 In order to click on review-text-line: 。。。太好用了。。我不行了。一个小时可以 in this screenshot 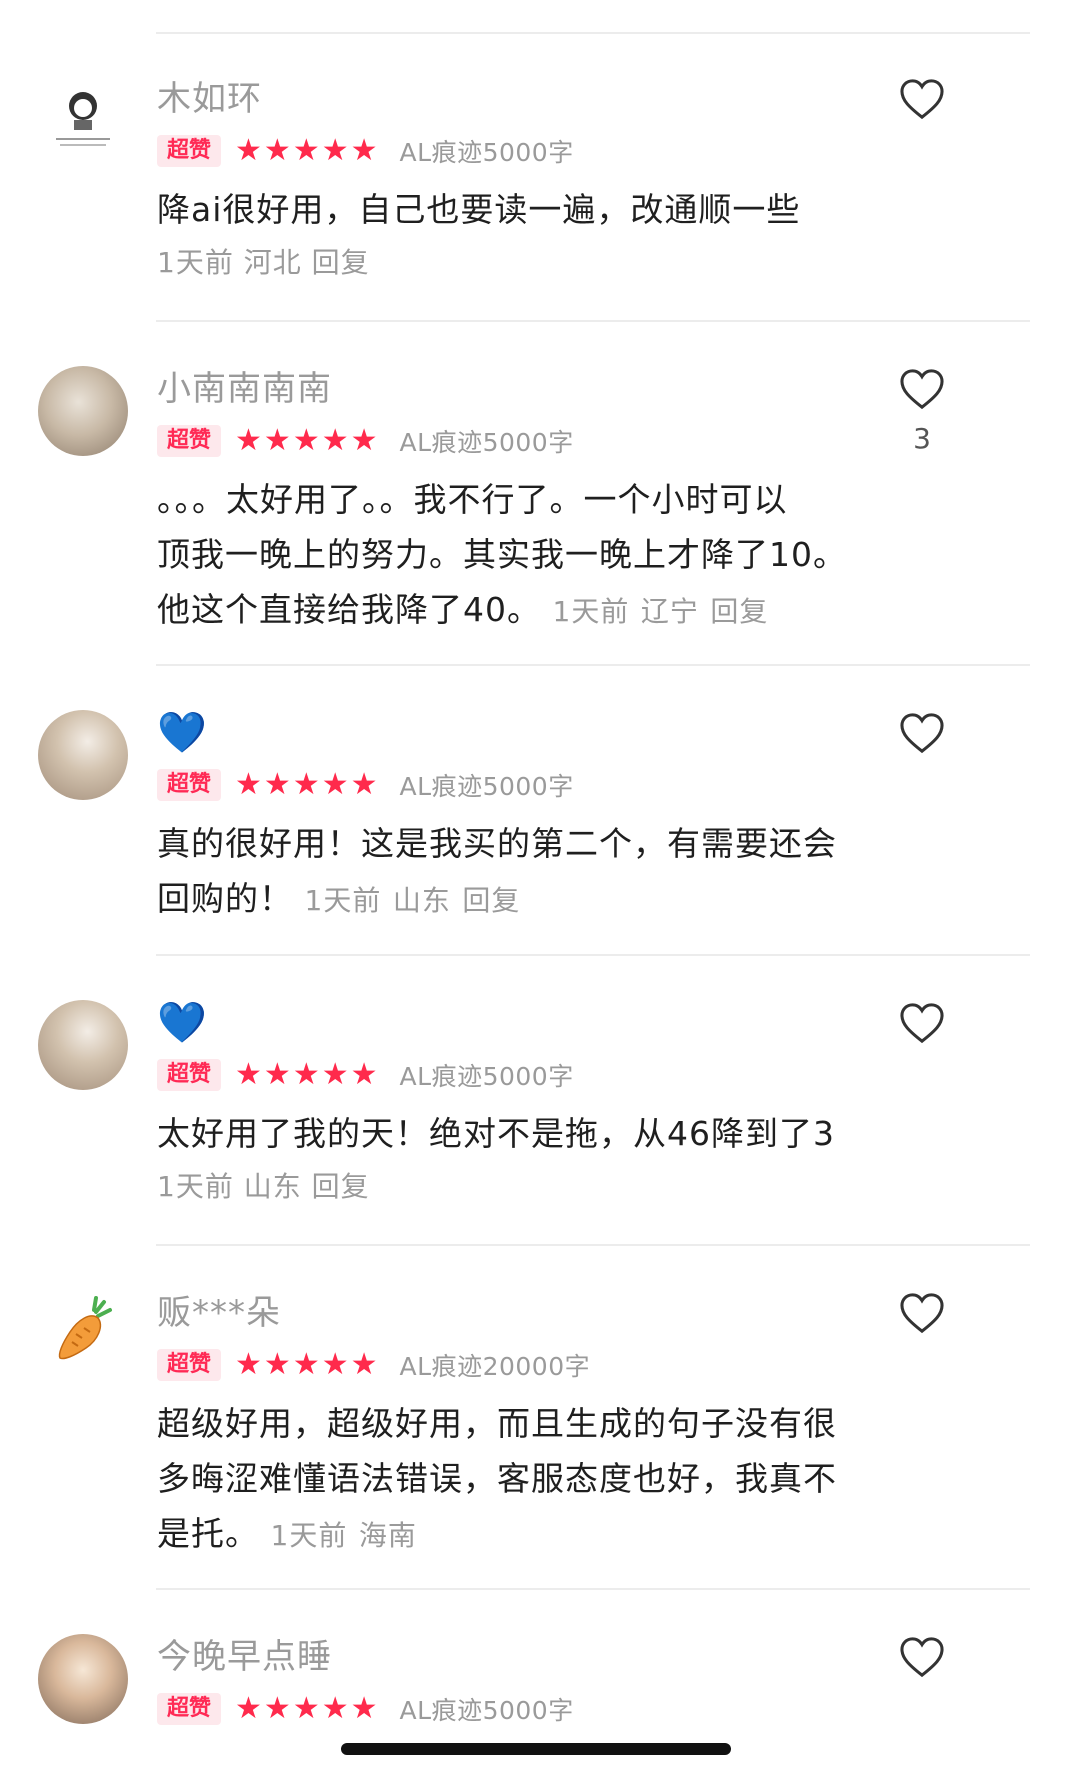, I will do `click(472, 499)`.